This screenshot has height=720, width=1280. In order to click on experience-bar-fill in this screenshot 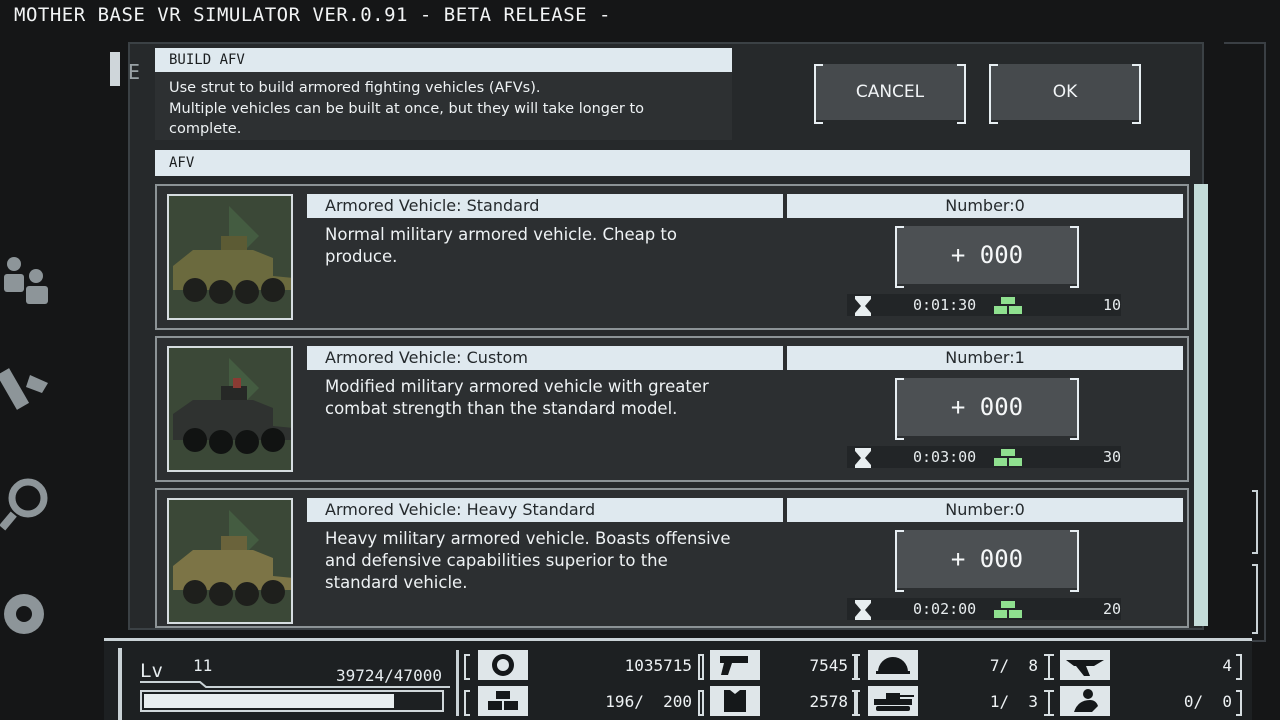, I will do `click(269, 701)`.